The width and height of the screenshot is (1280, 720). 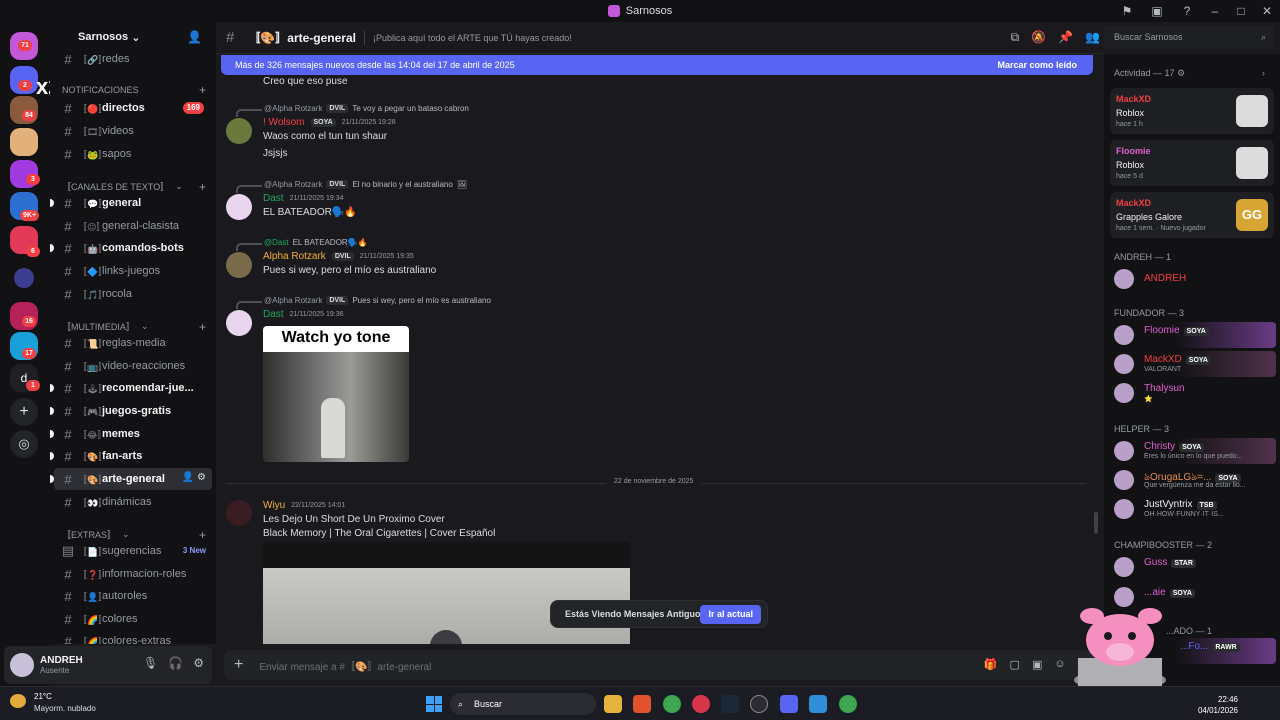 I want to click on channel-autoroles: # 〚👤〛 autoroles, so click(x=133, y=596).